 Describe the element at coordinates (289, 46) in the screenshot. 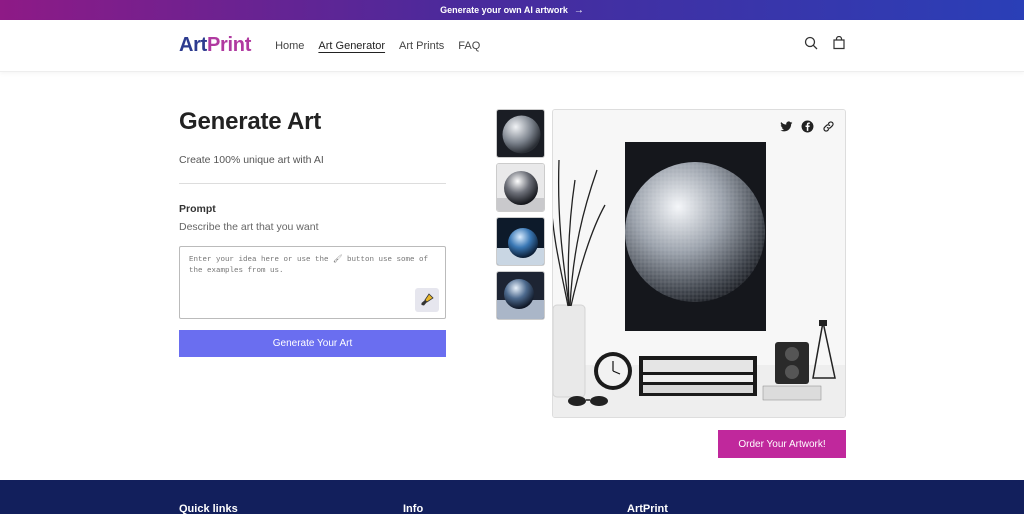

I see `nav-home: Home` at that location.